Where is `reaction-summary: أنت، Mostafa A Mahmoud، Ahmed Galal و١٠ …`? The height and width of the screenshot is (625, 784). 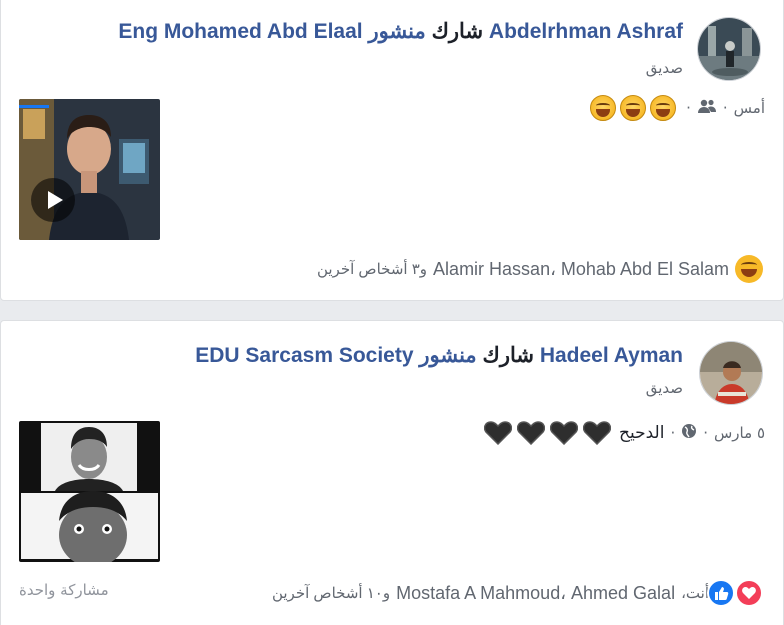 reaction-summary: أنت، Mostafa A Mahmoud، Ahmed Galal و١٠ … is located at coordinates (517, 593).